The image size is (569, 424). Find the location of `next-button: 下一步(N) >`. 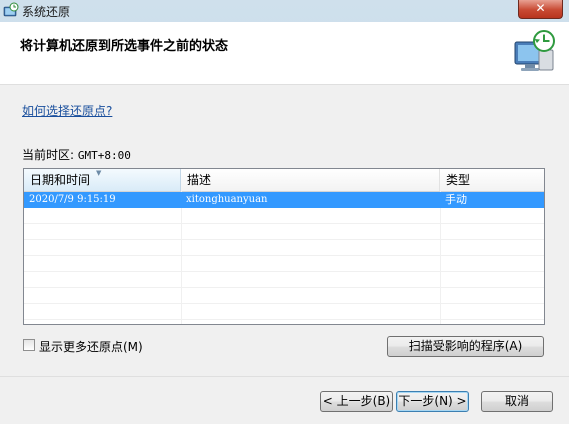

next-button: 下一步(N) > is located at coordinates (432, 401).